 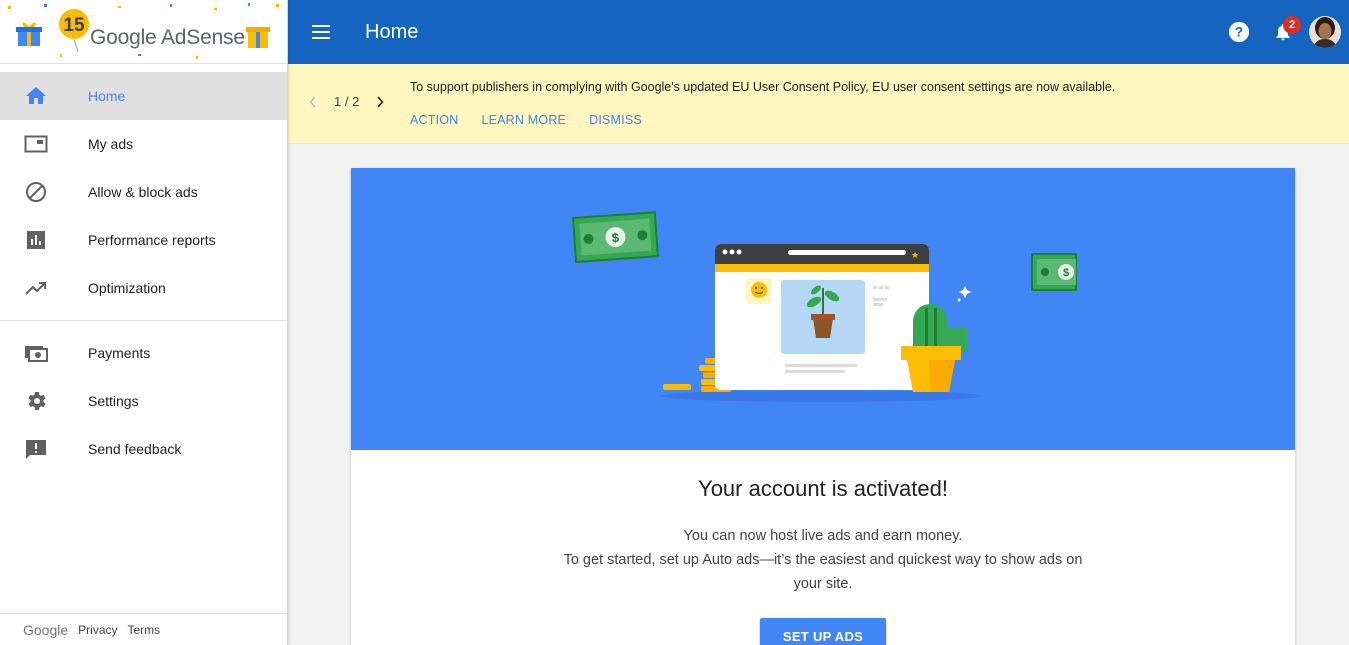 What do you see at coordinates (44, 401) in the screenshot?
I see `gear-icon` at bounding box center [44, 401].